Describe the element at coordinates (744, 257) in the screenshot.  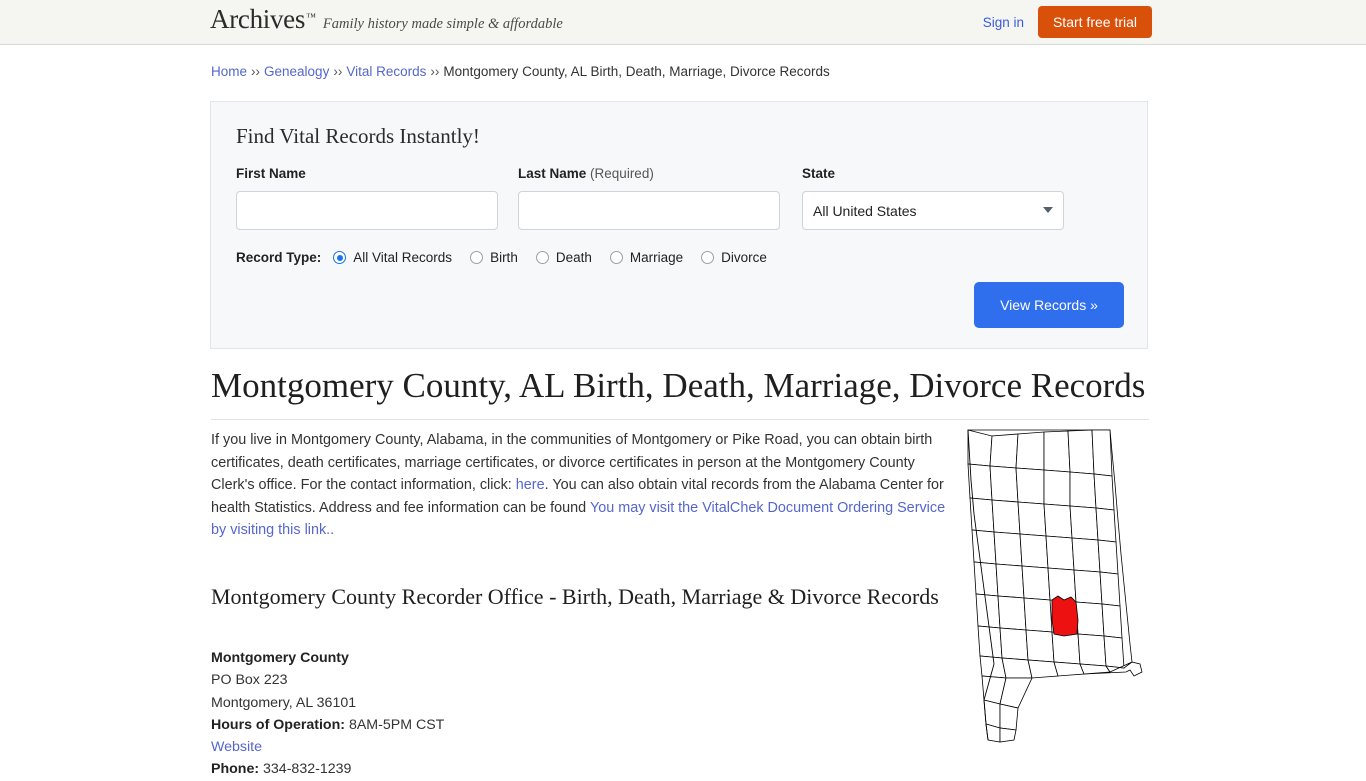
I see `record-type-option-divorce-label: Divorce` at that location.